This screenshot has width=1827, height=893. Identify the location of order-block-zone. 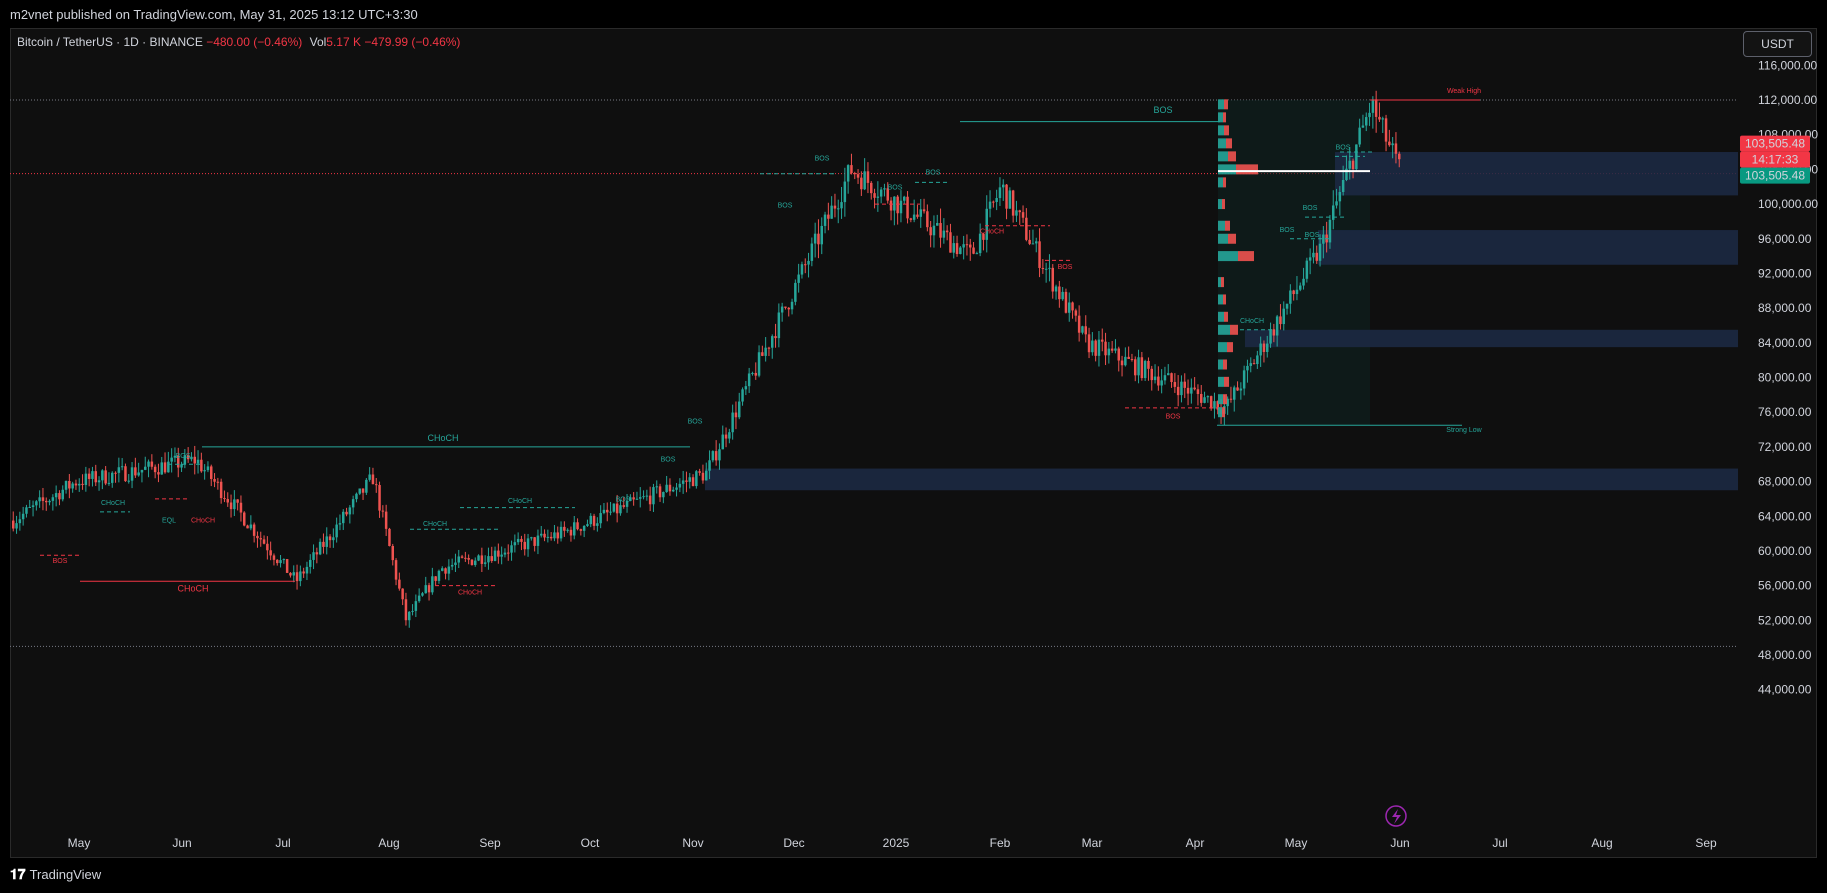
(1528, 247).